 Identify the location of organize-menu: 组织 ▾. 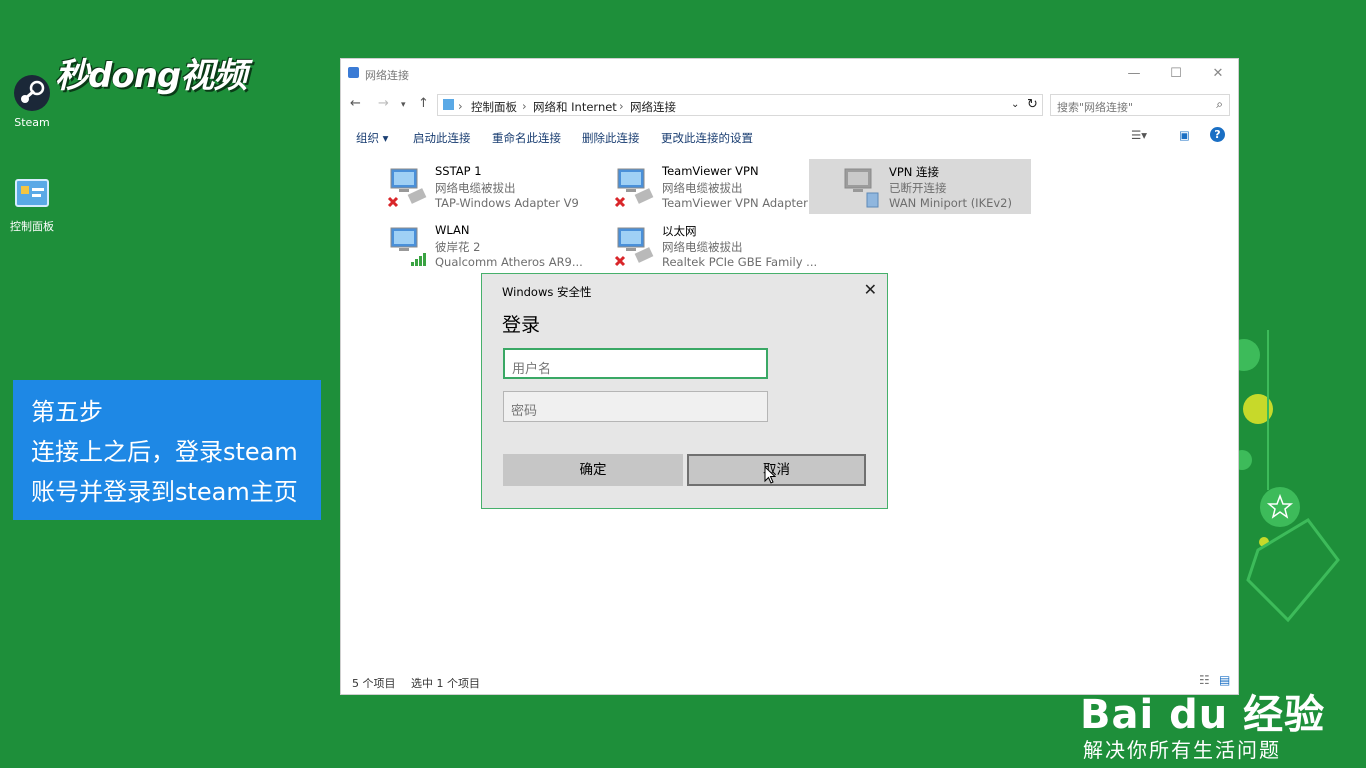
(372, 138).